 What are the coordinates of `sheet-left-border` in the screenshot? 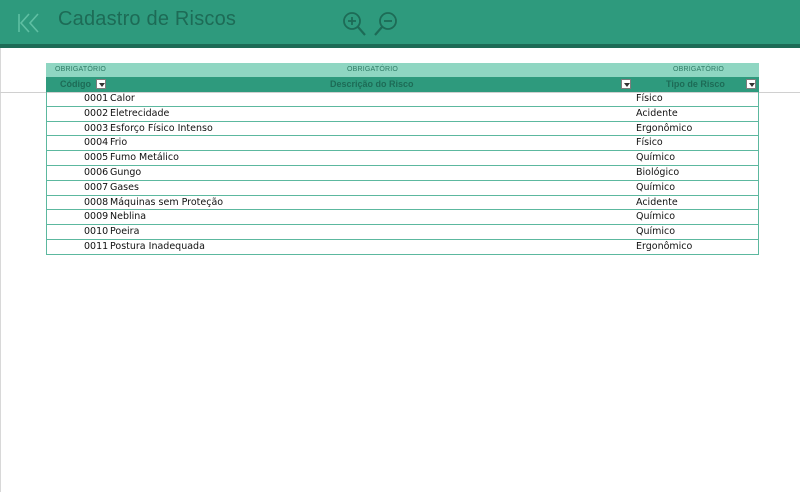 It's located at (0, 270).